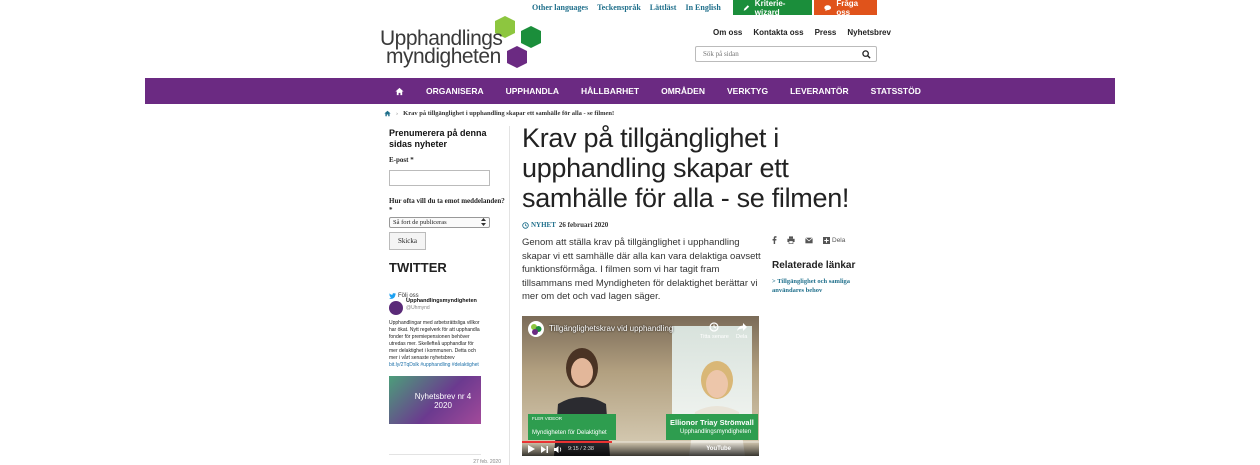 The image size is (1260, 465). Describe the element at coordinates (742, 337) in the screenshot. I see `video-share-label: Dela` at that location.